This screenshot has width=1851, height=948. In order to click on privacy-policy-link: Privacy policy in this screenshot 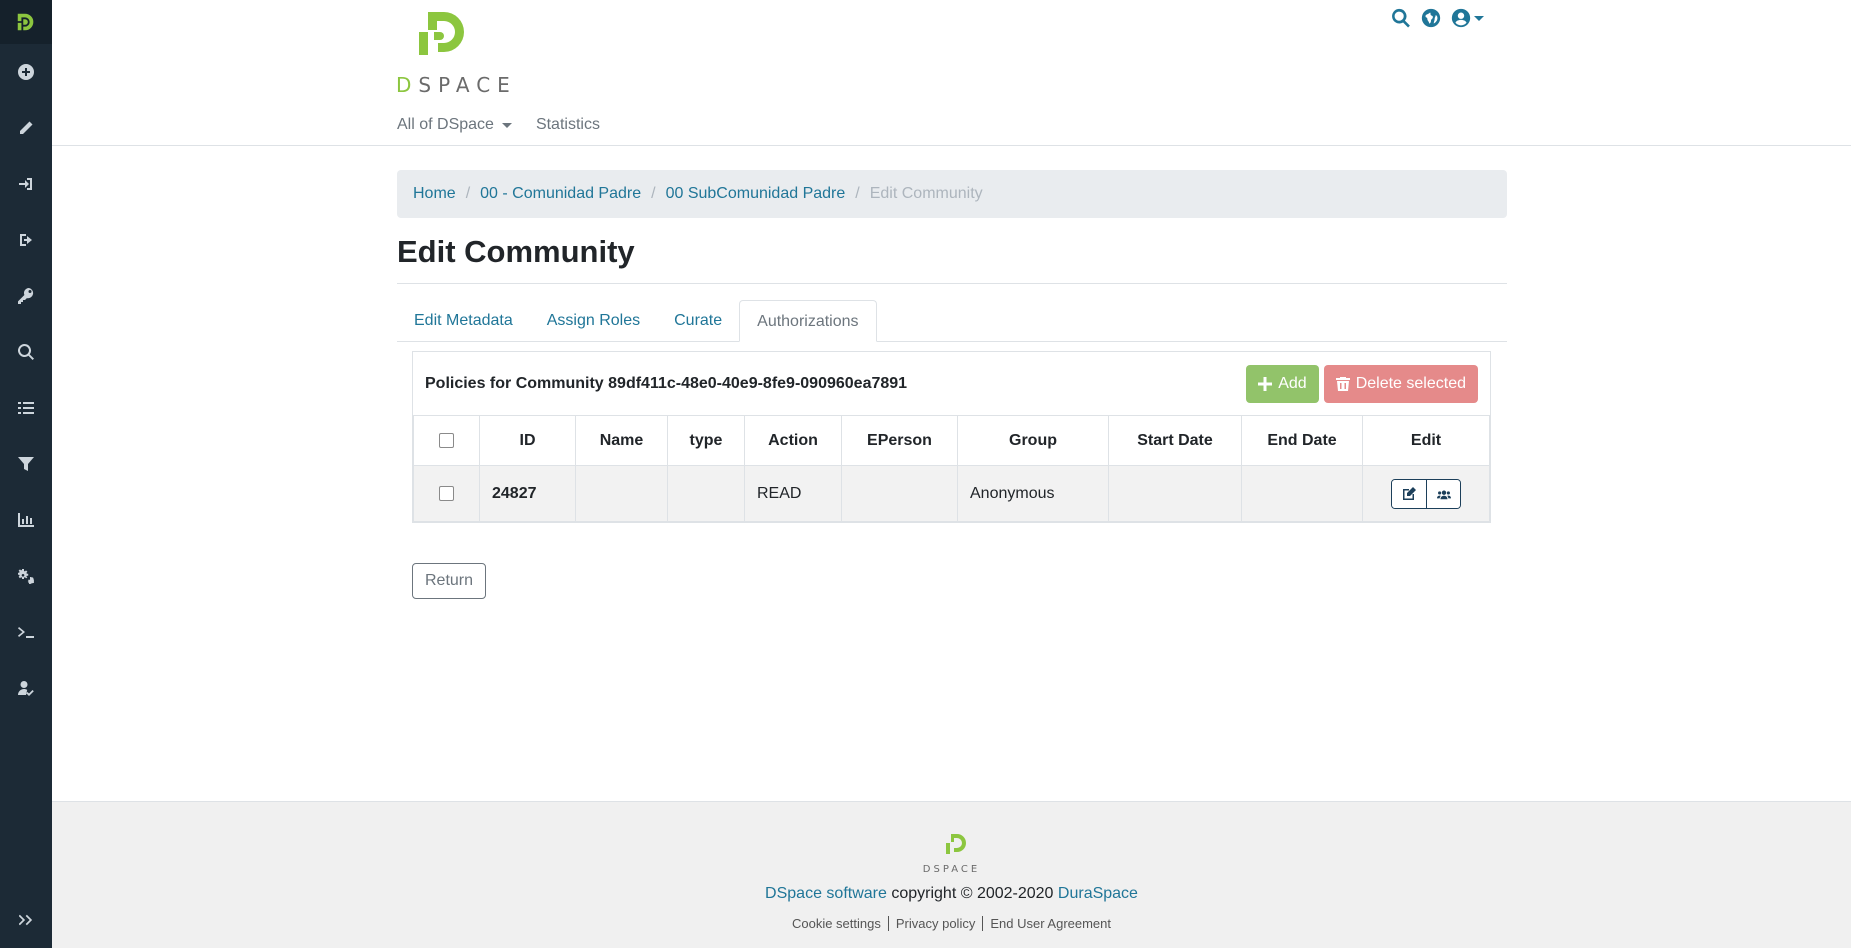, I will do `click(935, 923)`.